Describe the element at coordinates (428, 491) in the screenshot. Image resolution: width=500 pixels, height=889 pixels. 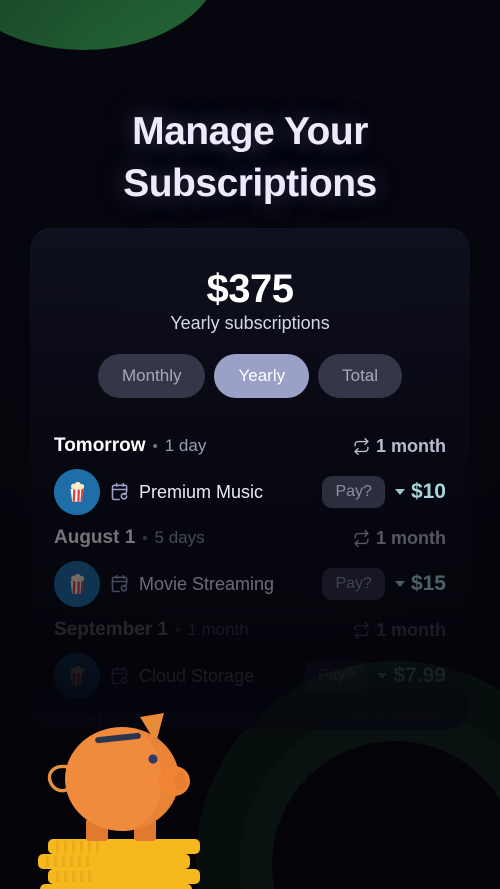
I see `subscription-price: $10` at that location.